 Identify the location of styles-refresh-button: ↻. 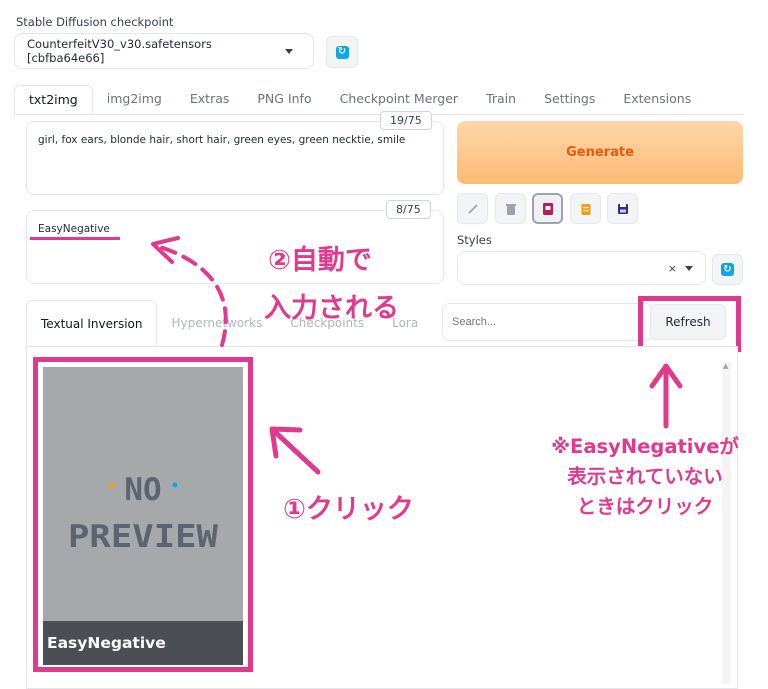
(727, 269).